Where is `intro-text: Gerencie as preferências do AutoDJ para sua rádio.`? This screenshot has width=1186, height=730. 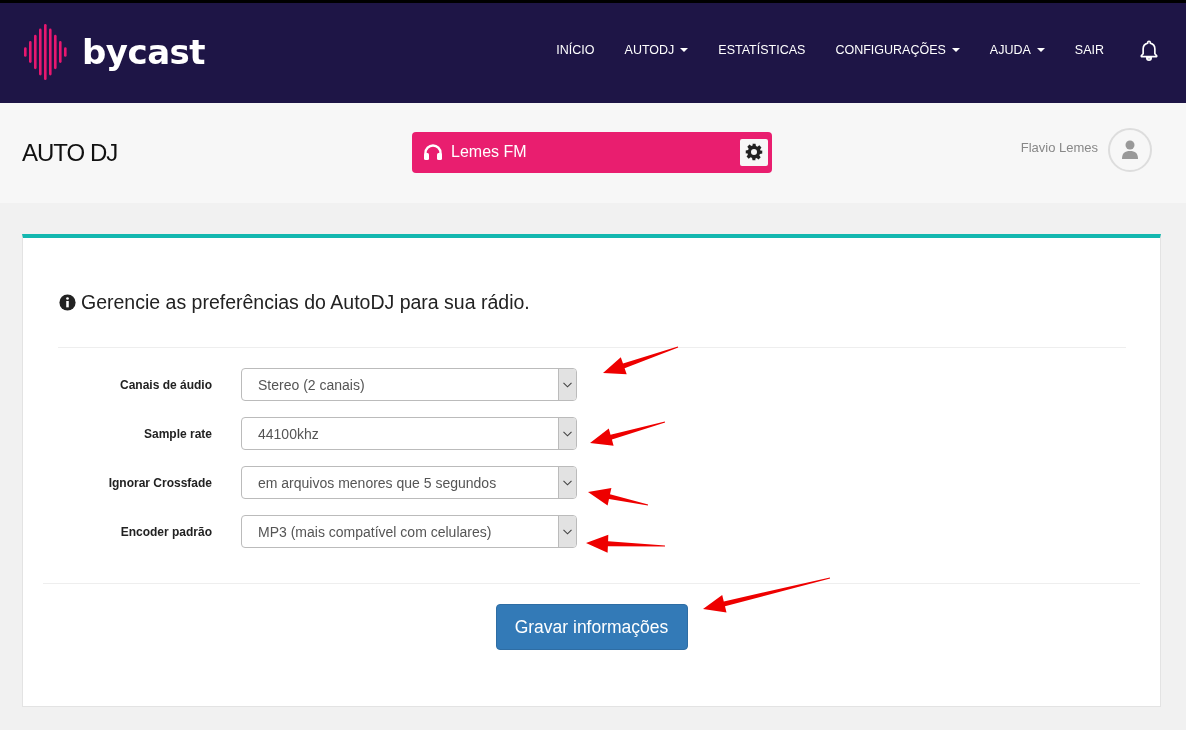 intro-text: Gerencie as preferências do AutoDJ para sua rádio. is located at coordinates (305, 302).